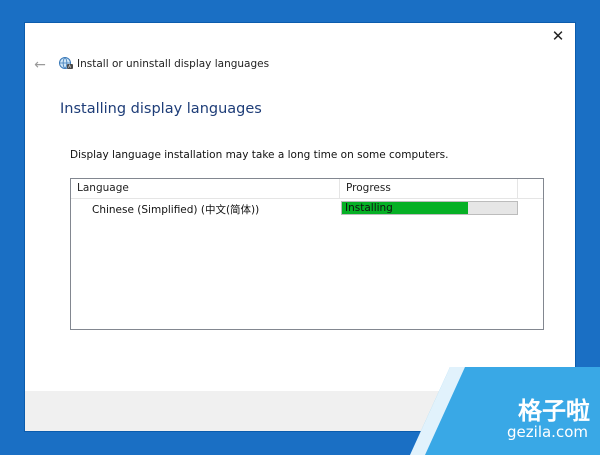 Image resolution: width=600 pixels, height=455 pixels. Describe the element at coordinates (554, 411) in the screenshot. I see `watermark-chinese-text: 格子啦` at that location.